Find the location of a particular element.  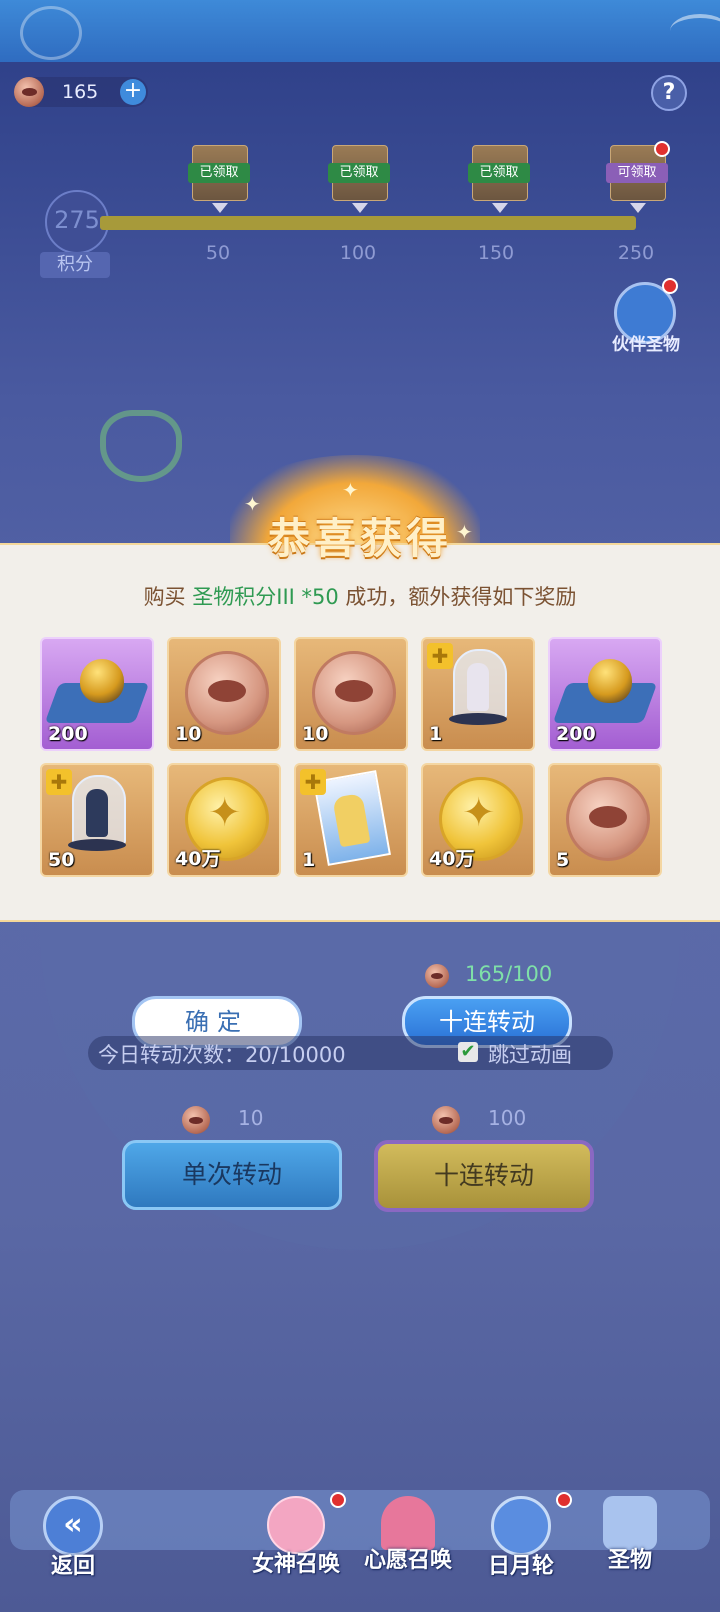

score-value: 275 is located at coordinates (77, 220).